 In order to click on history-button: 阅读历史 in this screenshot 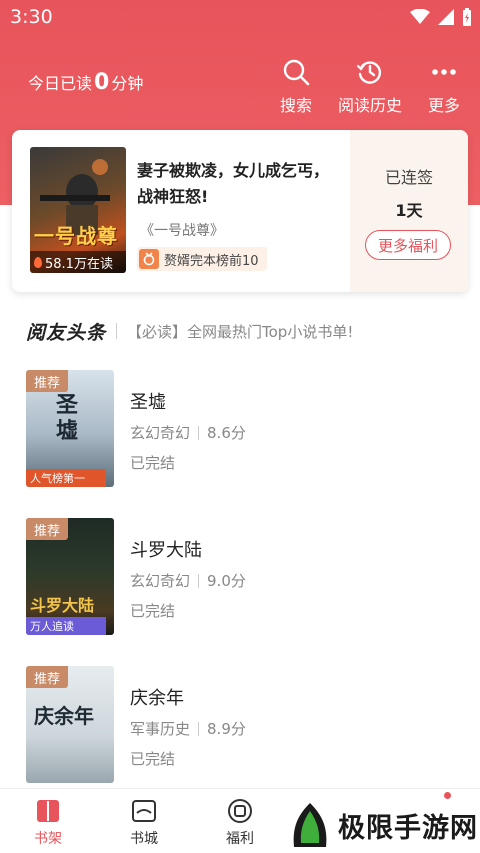, I will do `click(370, 87)`.